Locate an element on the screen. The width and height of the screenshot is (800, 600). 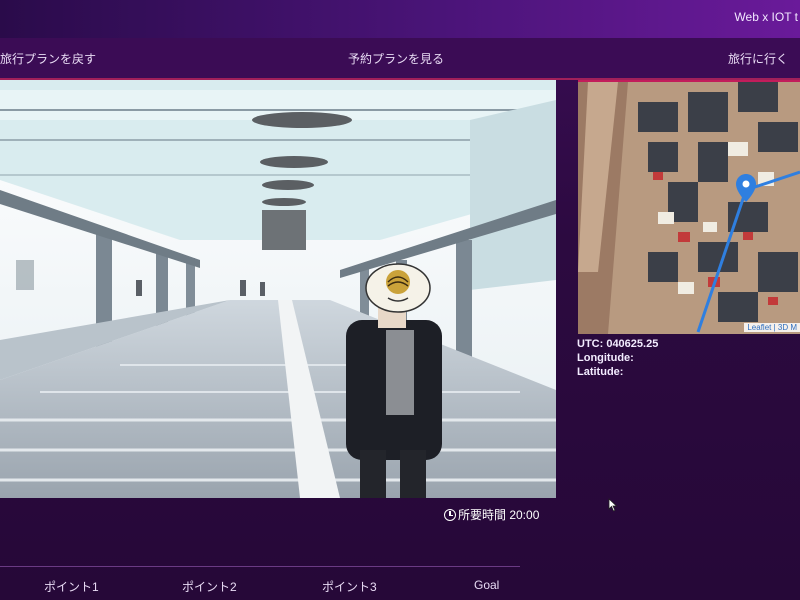
latitude-label: Latitude: is located at coordinates (600, 372).